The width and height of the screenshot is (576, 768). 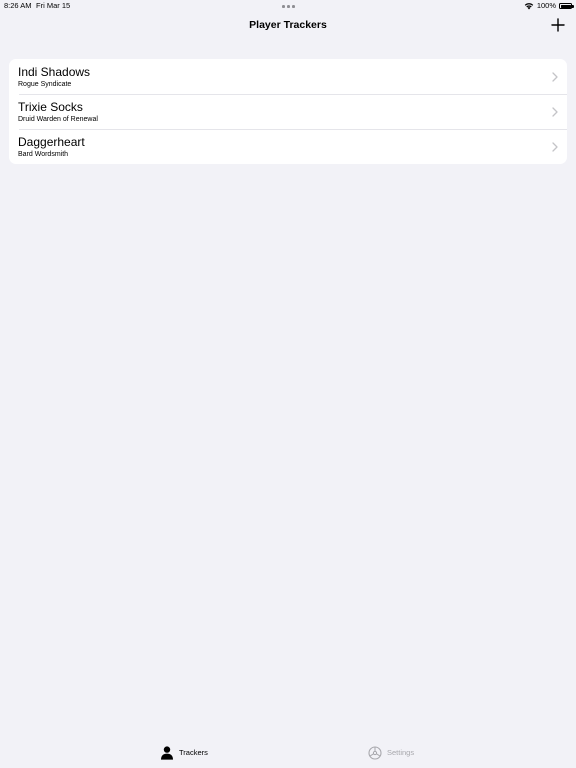 I want to click on page-title: Player Trackers, so click(x=288, y=25).